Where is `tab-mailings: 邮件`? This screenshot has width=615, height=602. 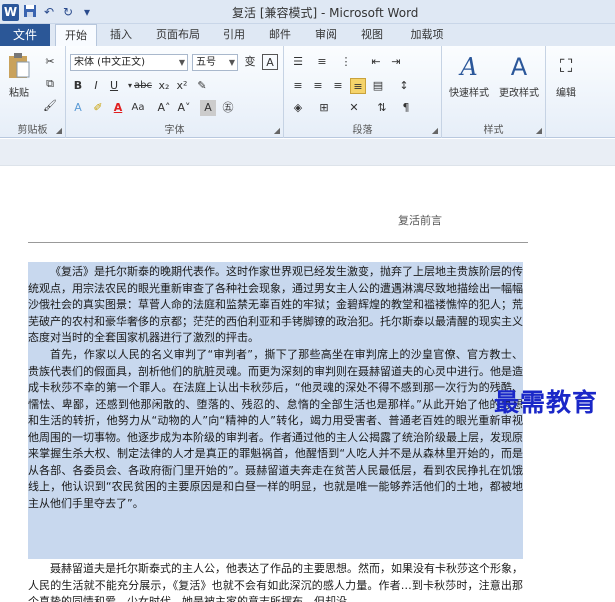 tab-mailings: 邮件 is located at coordinates (280, 35).